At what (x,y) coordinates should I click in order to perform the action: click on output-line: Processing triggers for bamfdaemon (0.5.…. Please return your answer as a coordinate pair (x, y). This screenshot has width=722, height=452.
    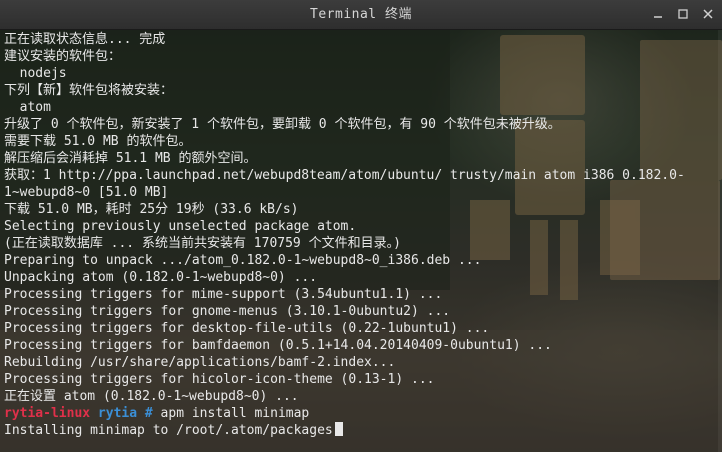
    Looking at the image, I should click on (278, 345).